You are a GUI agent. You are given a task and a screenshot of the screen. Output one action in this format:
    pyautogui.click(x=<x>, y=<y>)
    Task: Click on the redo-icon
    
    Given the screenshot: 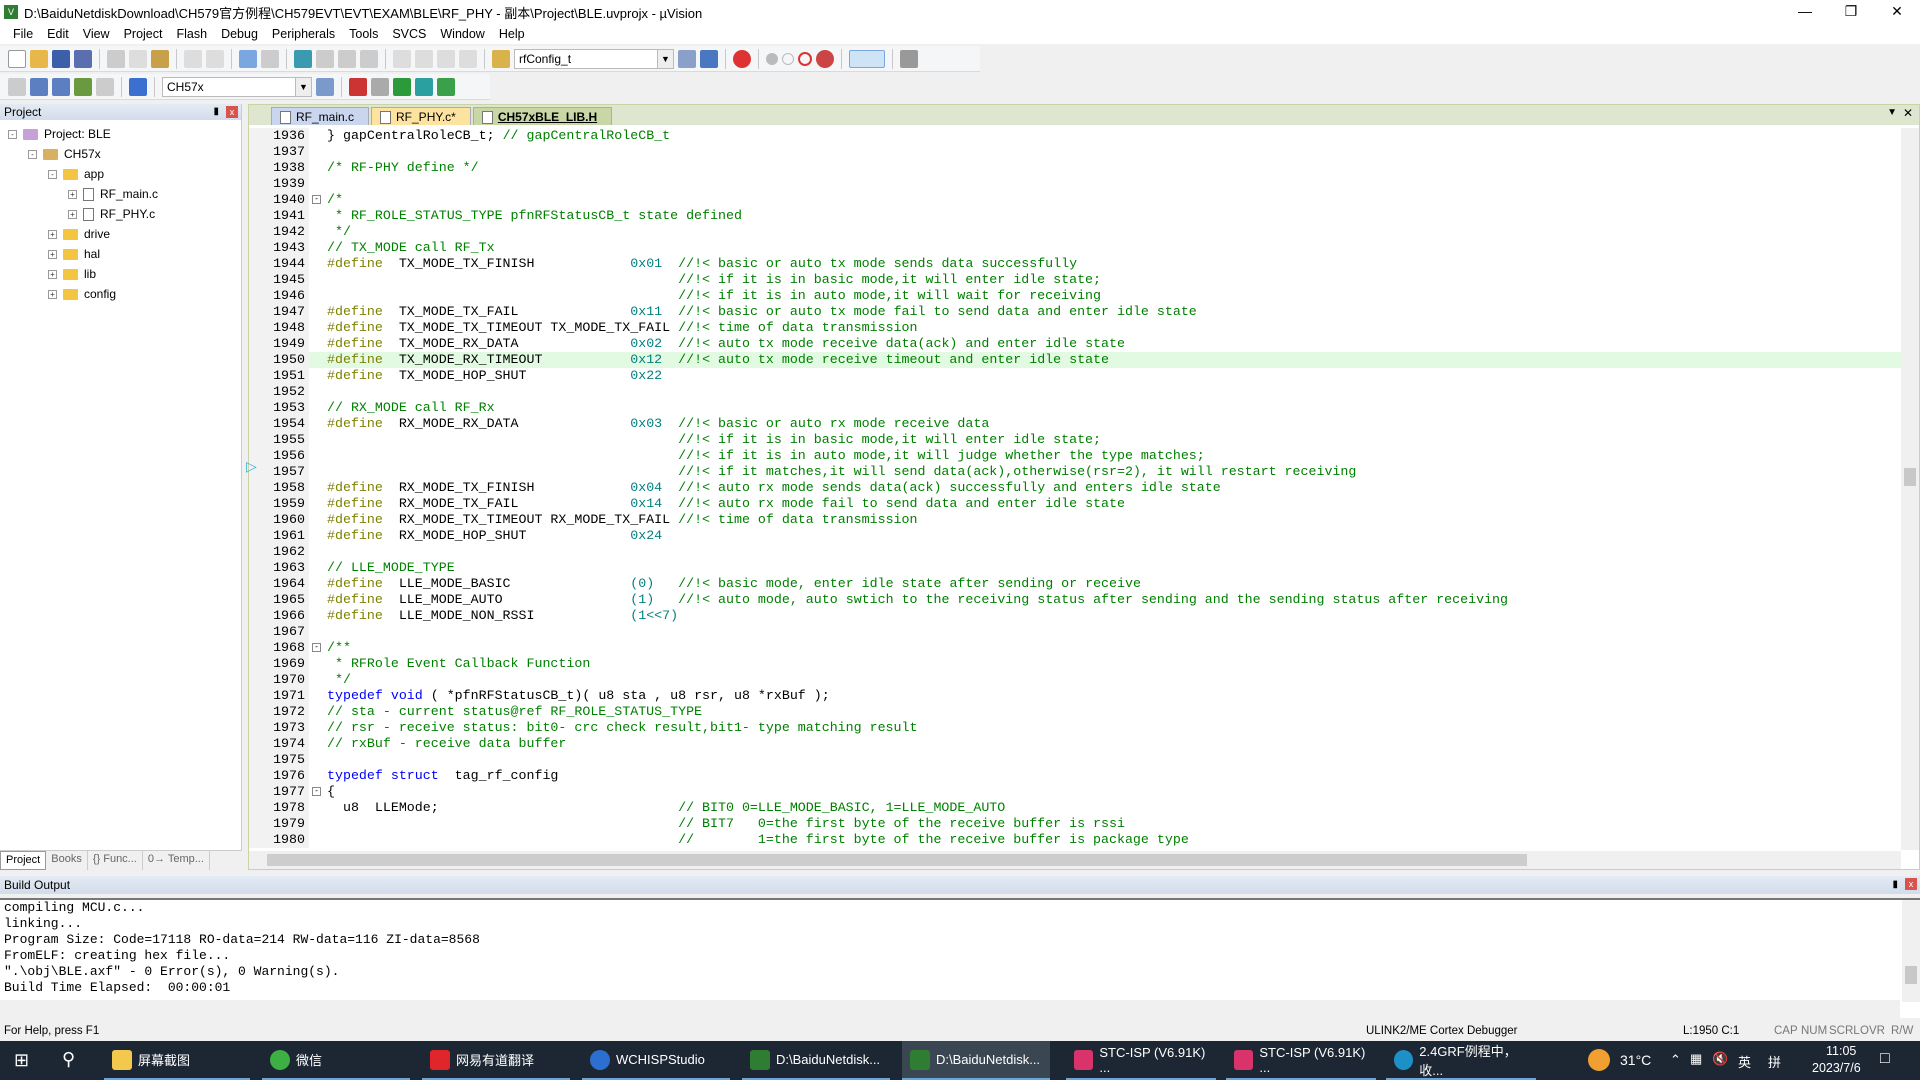 What is the action you would take?
    pyautogui.click(x=215, y=58)
    